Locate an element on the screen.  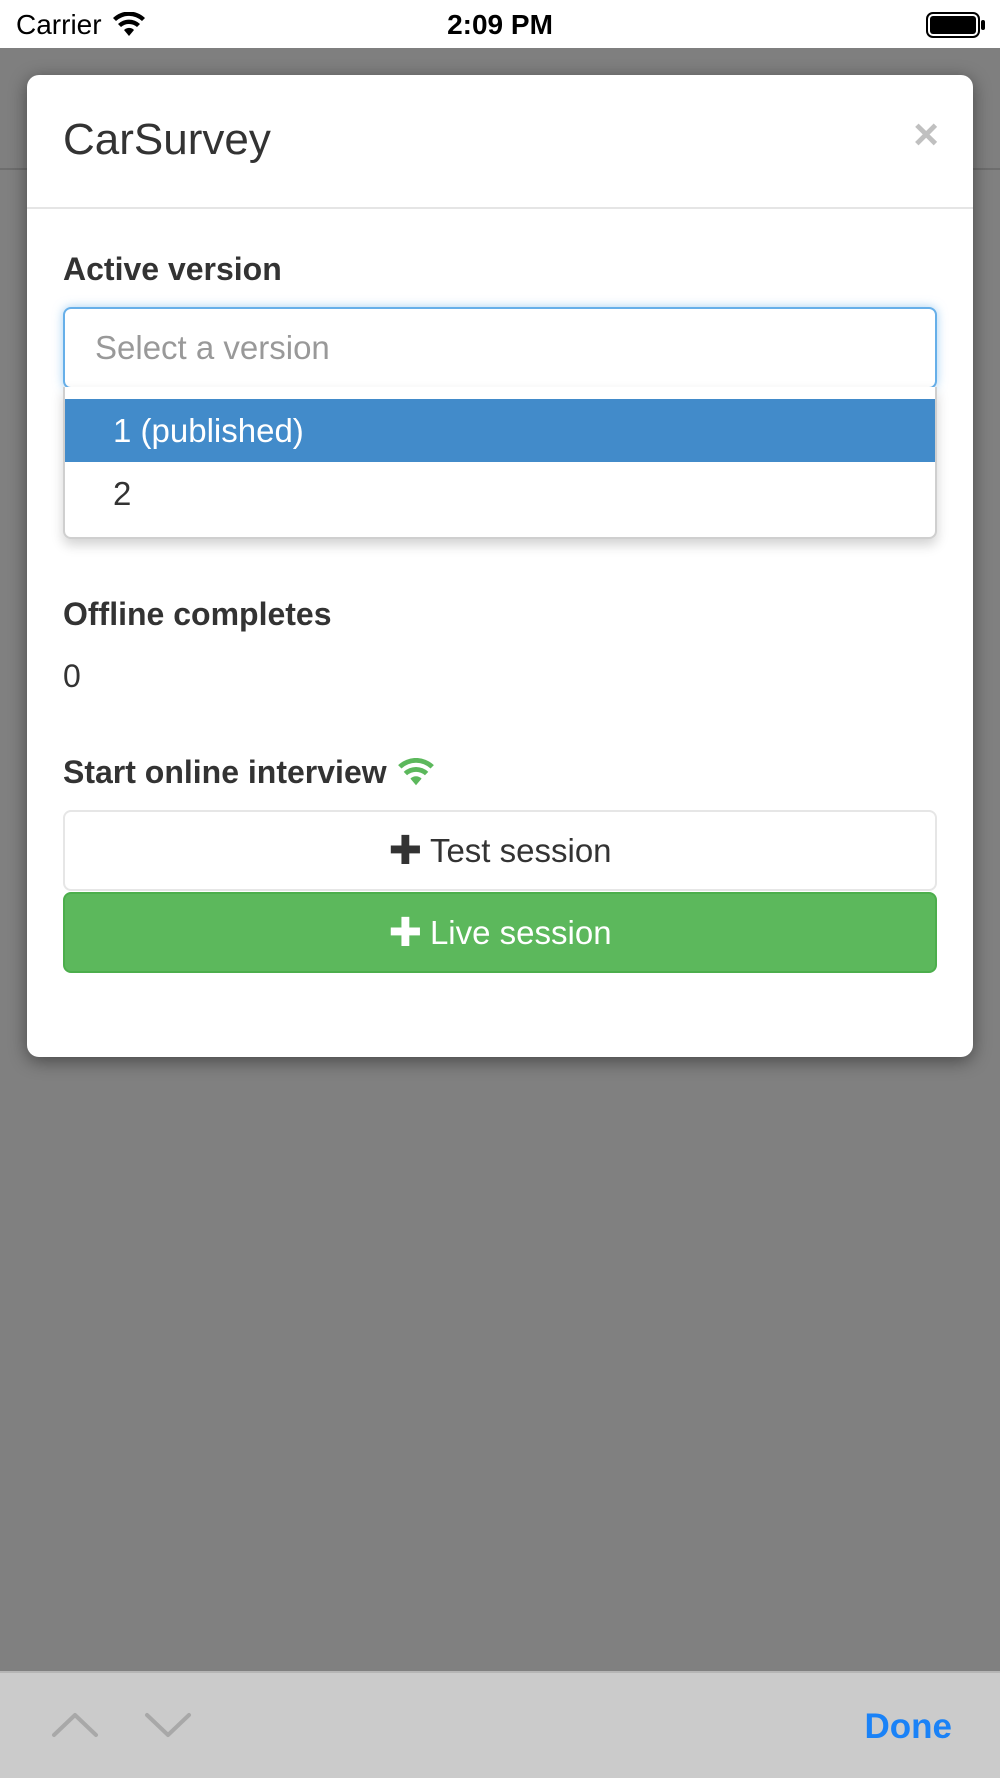
online-interview-heading: Start online interview is located at coordinates (249, 772).